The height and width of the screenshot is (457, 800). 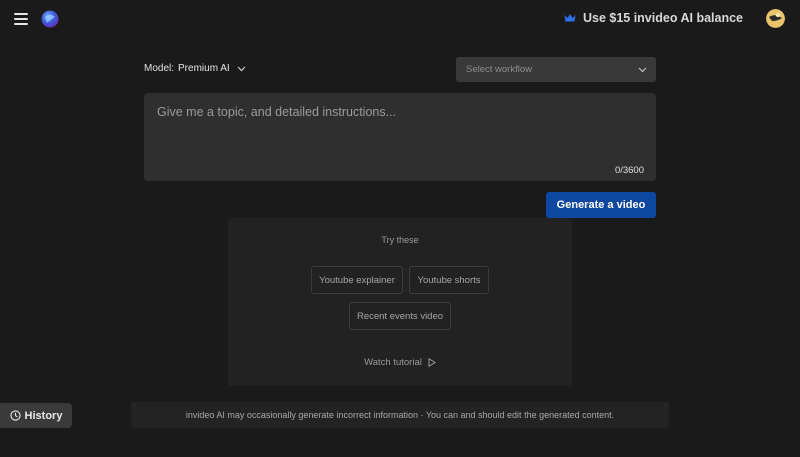 What do you see at coordinates (357, 280) in the screenshot?
I see `suggestion-chip-youtube-explainer: Youtube explainer` at bounding box center [357, 280].